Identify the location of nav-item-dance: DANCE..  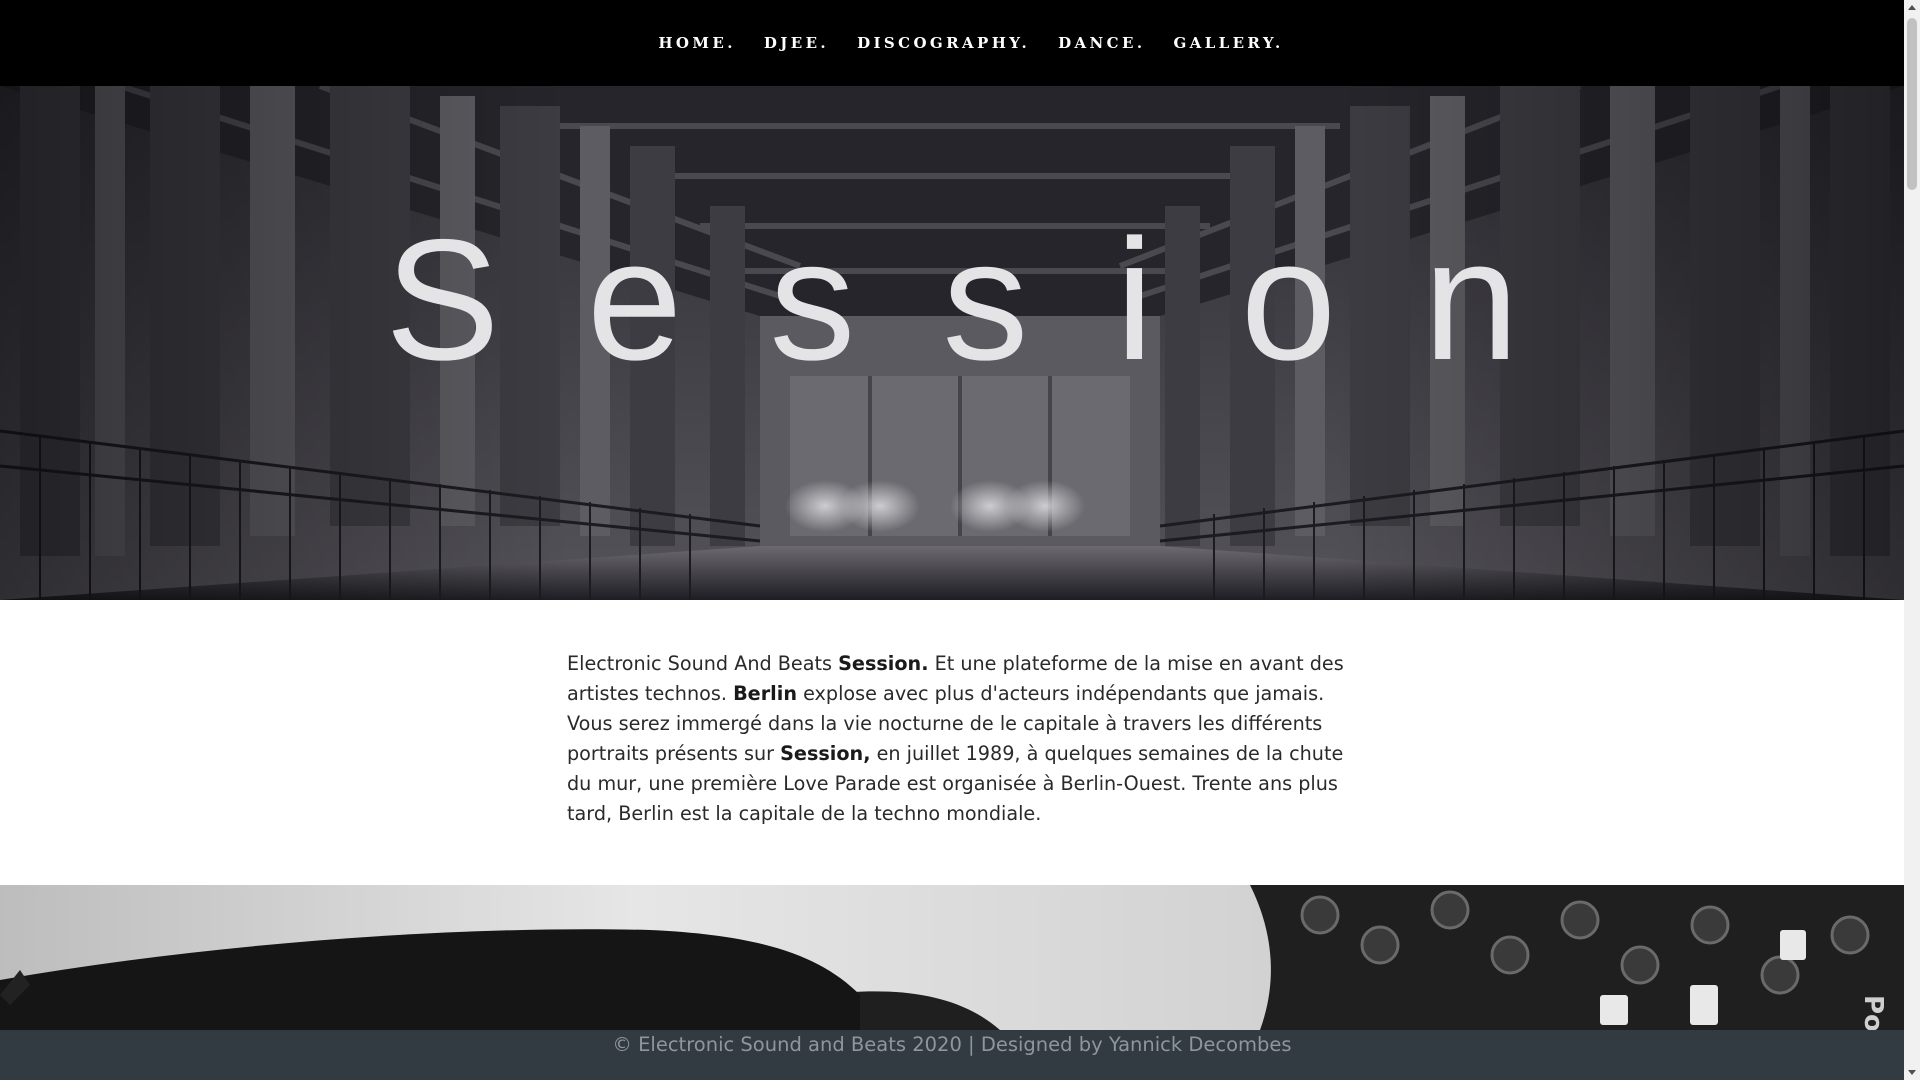
(1101, 43).